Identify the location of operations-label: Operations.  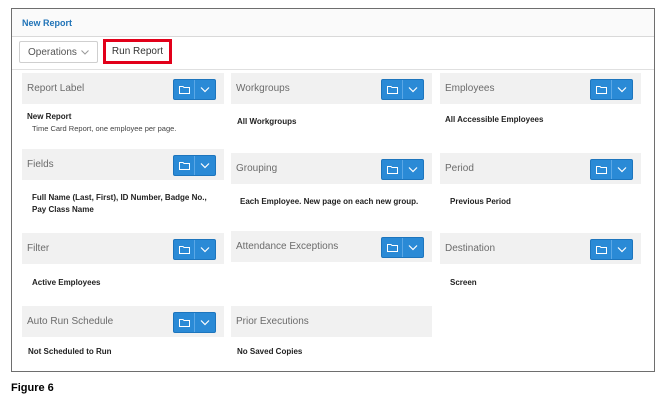
(52, 52).